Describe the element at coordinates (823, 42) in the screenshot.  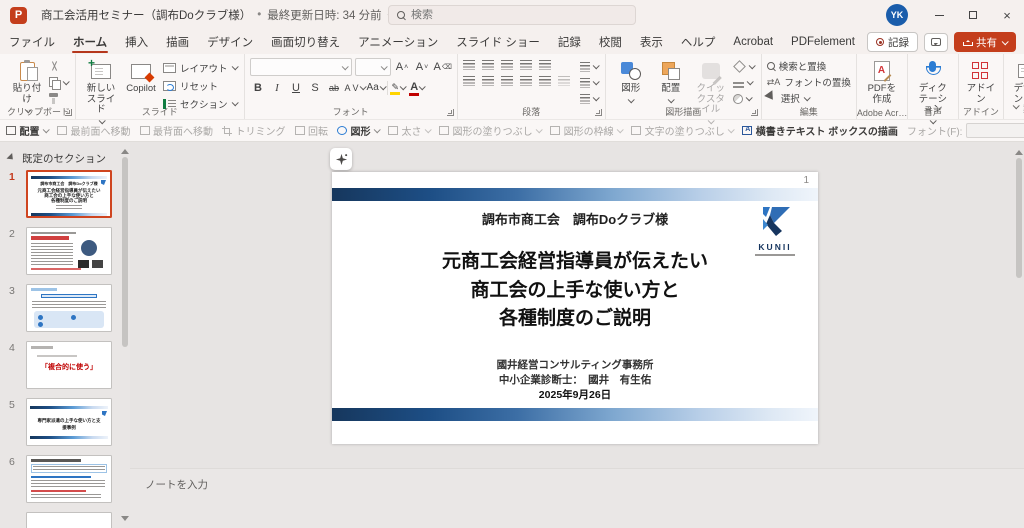
I see `tab-pdfelement: PDFelement` at that location.